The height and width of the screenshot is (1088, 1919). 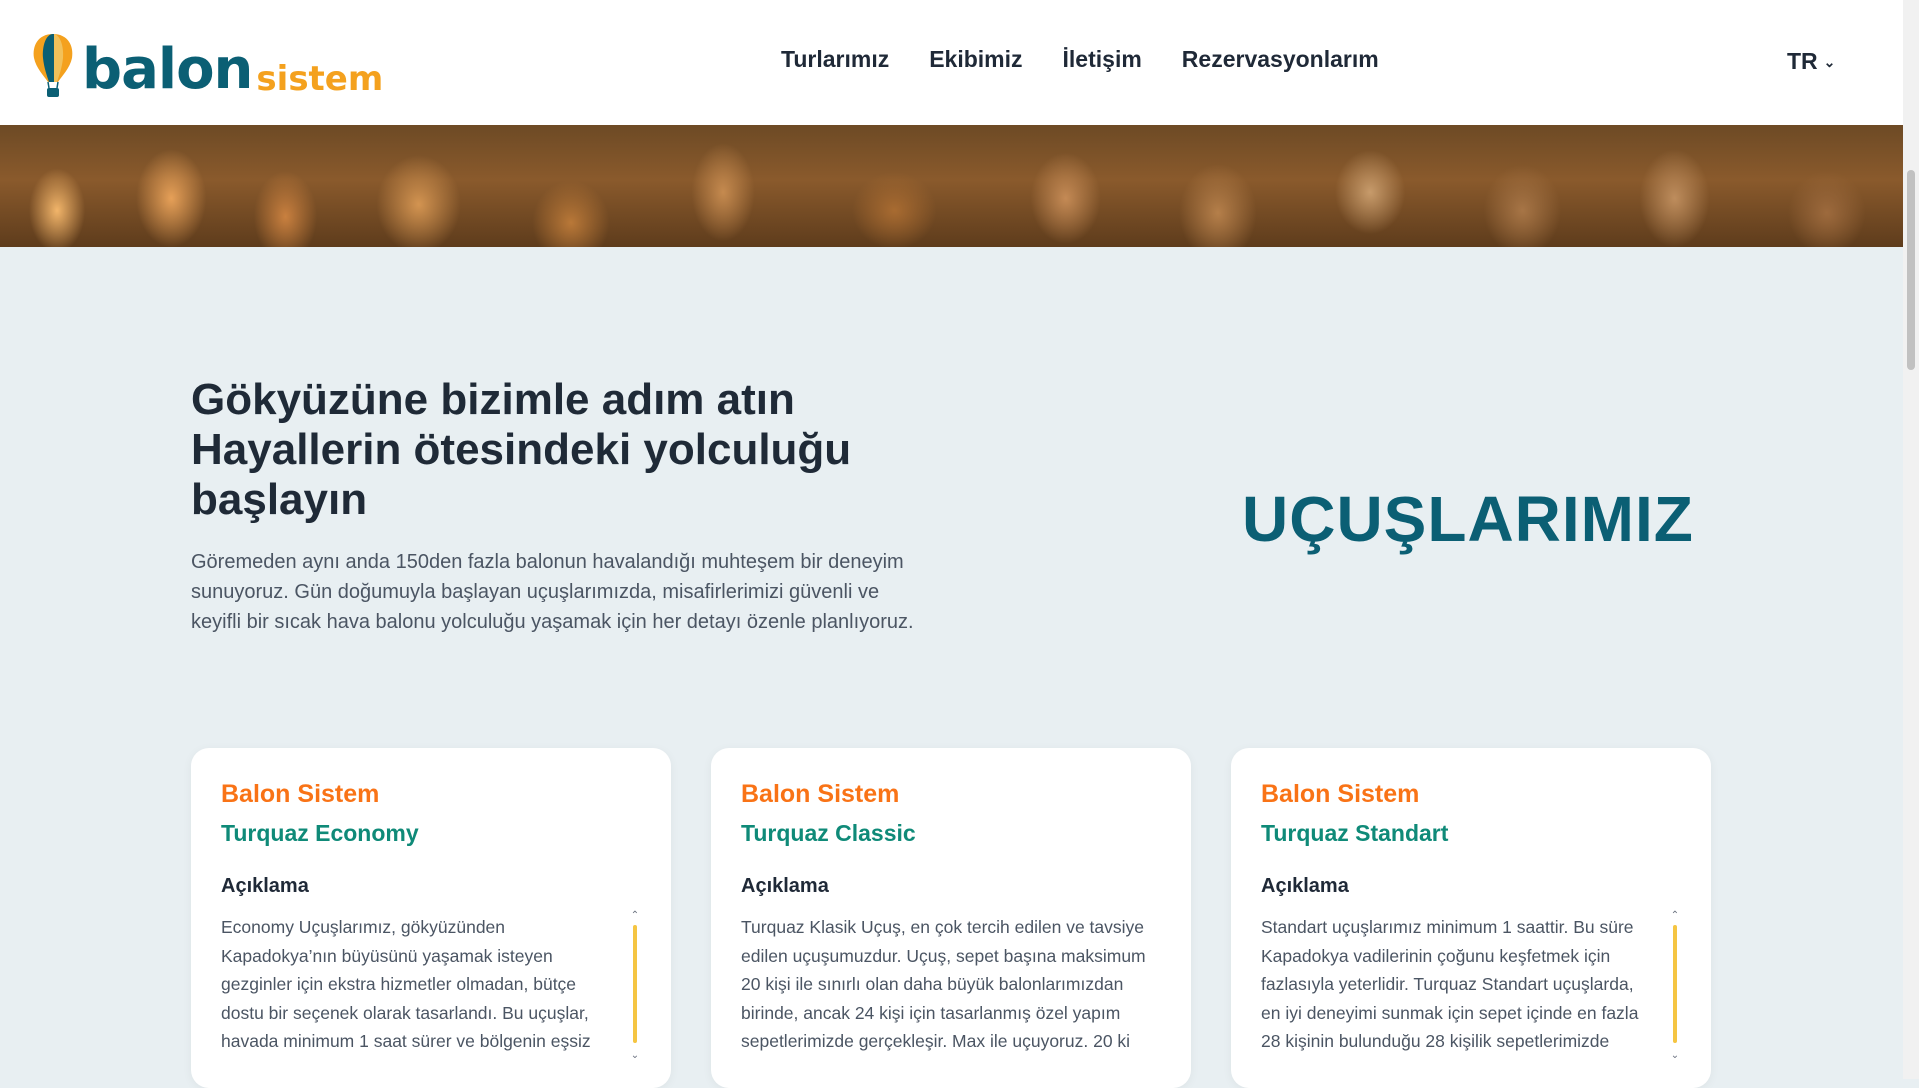 What do you see at coordinates (1911, 539) in the screenshot?
I see `page-scrollbar` at bounding box center [1911, 539].